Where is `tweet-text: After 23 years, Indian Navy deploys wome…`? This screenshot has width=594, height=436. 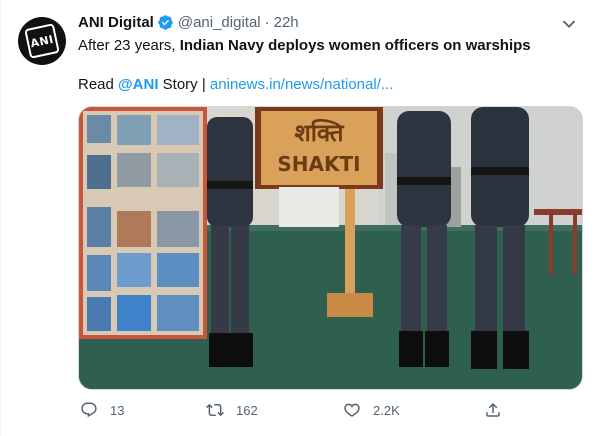 tweet-text: After 23 years, Indian Navy deploys wome… is located at coordinates (304, 46).